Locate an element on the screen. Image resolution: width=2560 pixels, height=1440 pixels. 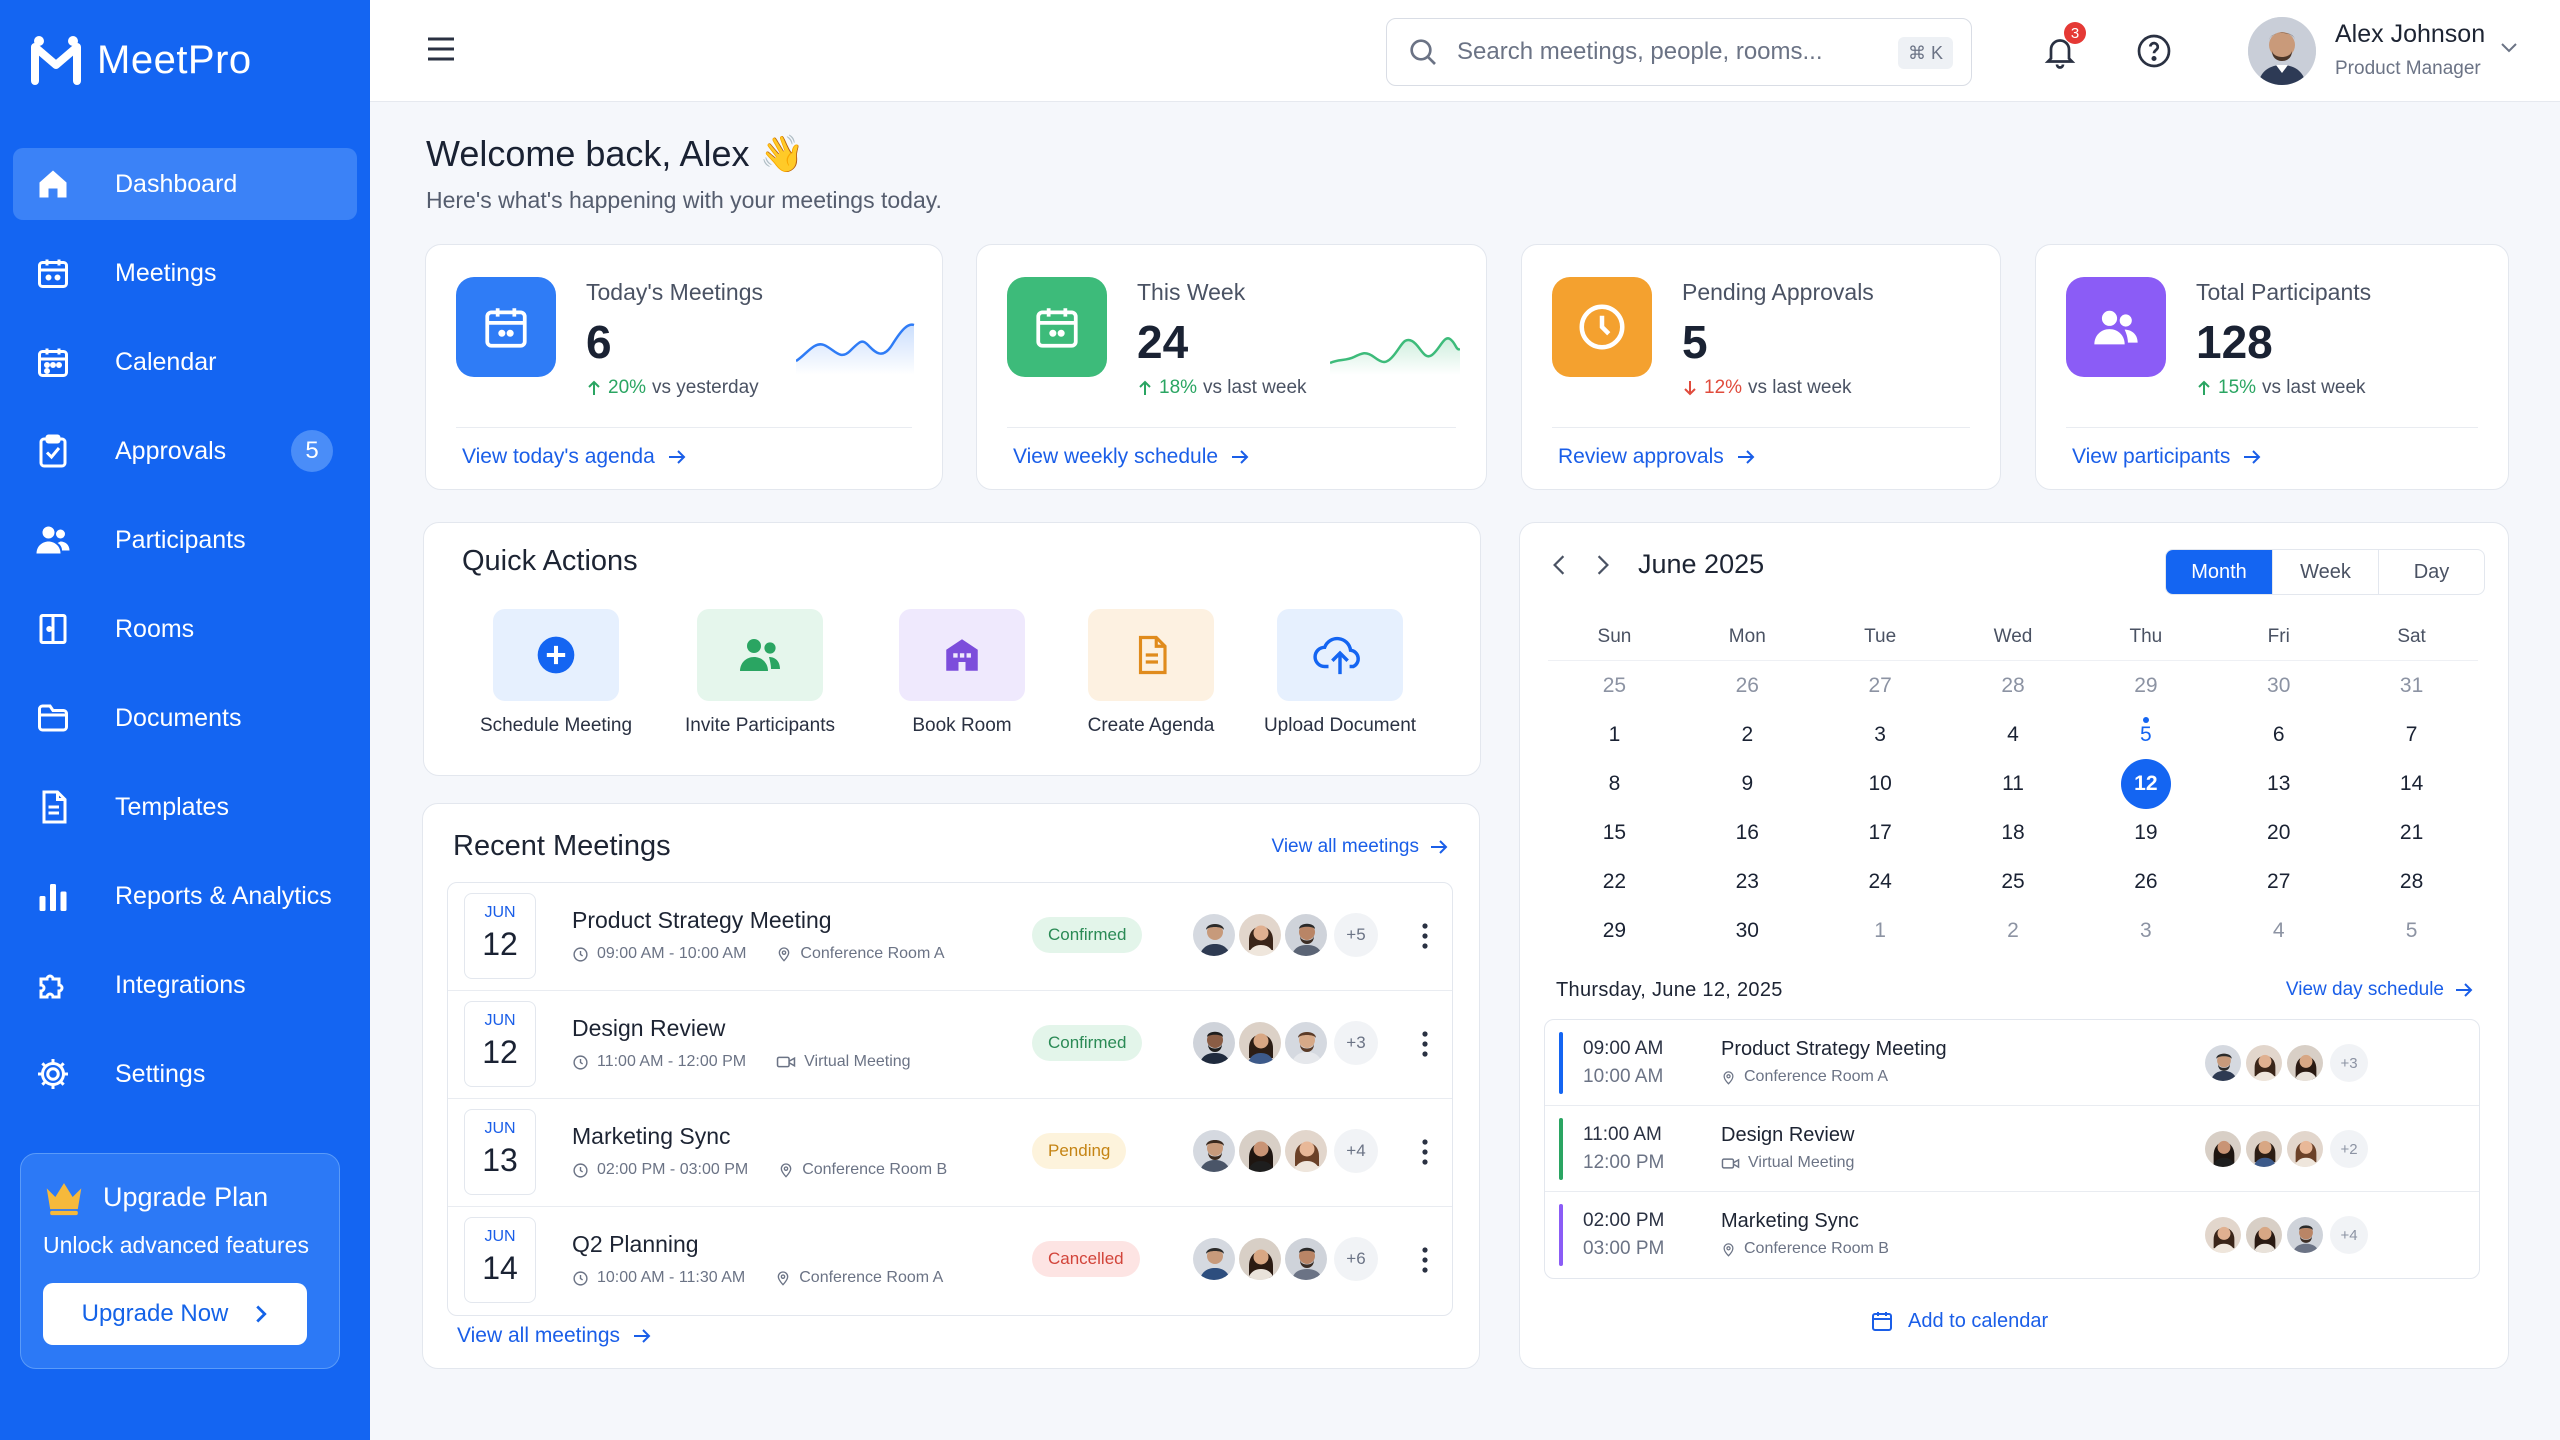
upload-document-button: Upload Document is located at coordinates (1340, 673).